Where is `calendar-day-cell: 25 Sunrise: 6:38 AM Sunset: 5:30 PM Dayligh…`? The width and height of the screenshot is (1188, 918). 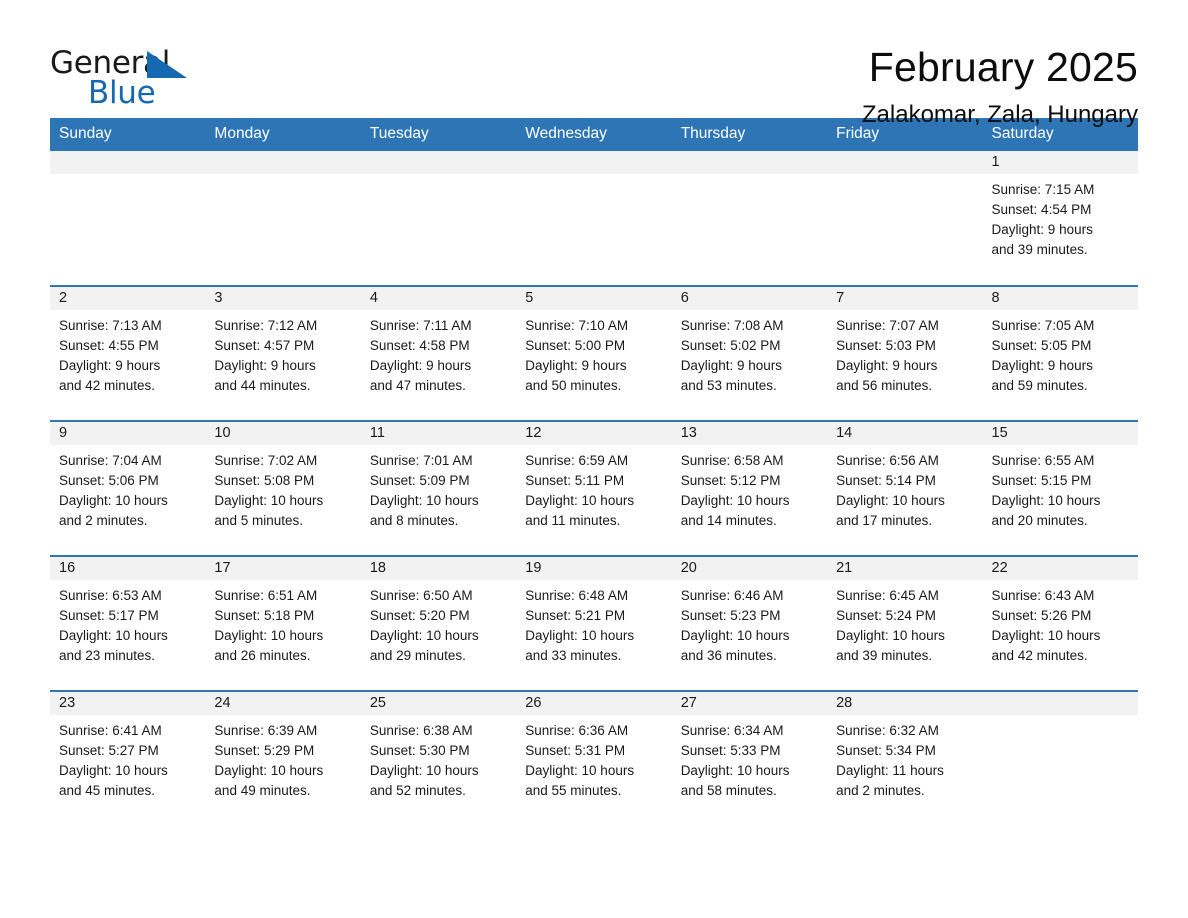
calendar-day-cell: 25 Sunrise: 6:38 AM Sunset: 5:30 PM Dayligh… is located at coordinates (438, 758).